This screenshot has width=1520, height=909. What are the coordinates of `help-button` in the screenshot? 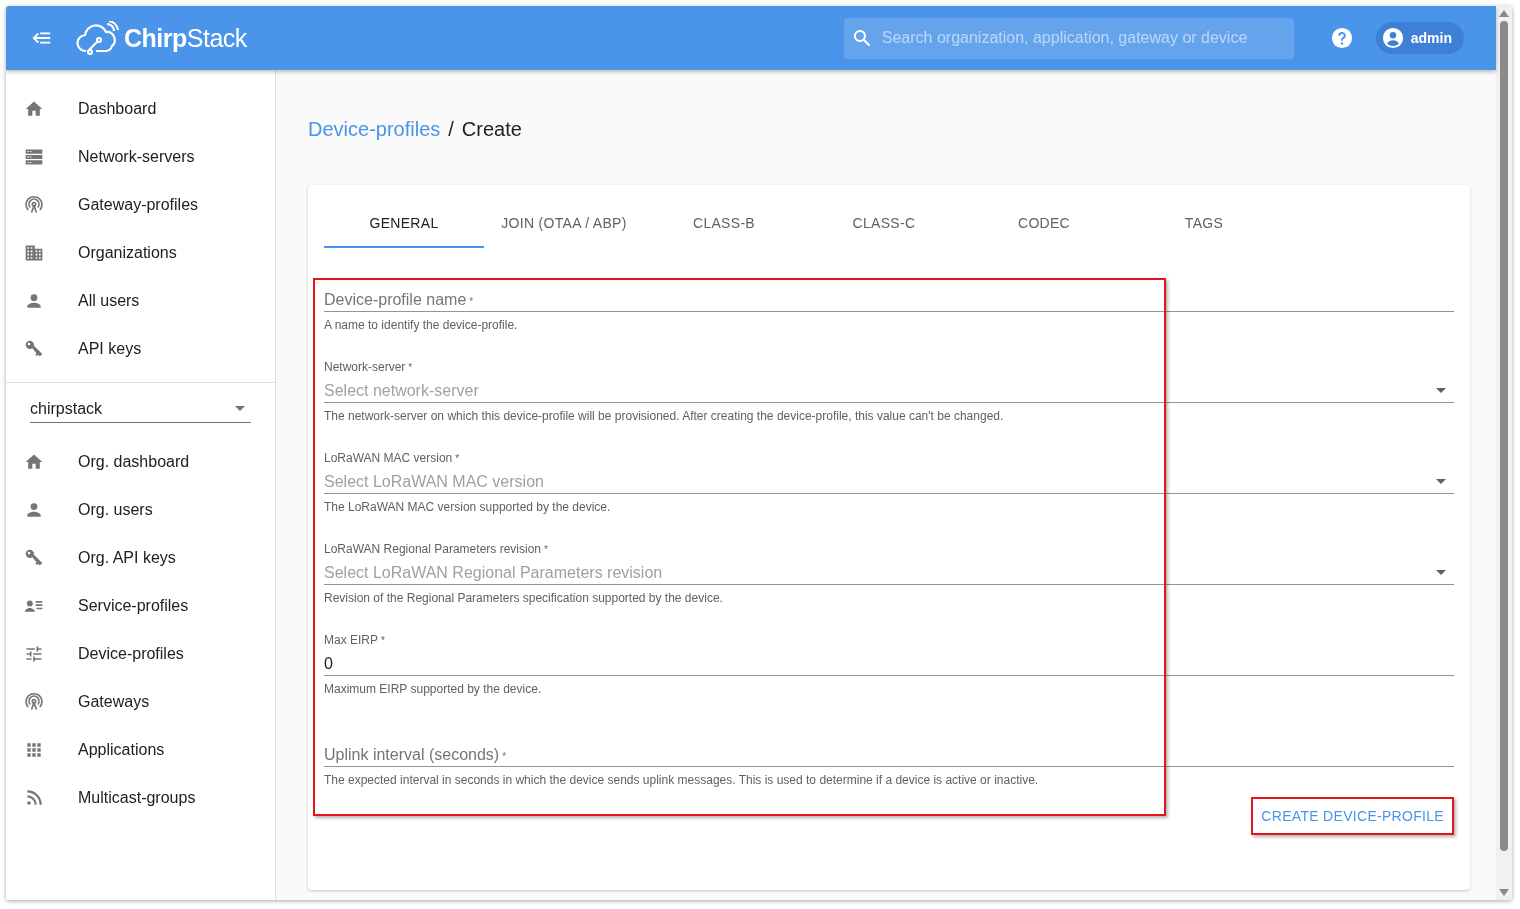 It's located at (1341, 38).